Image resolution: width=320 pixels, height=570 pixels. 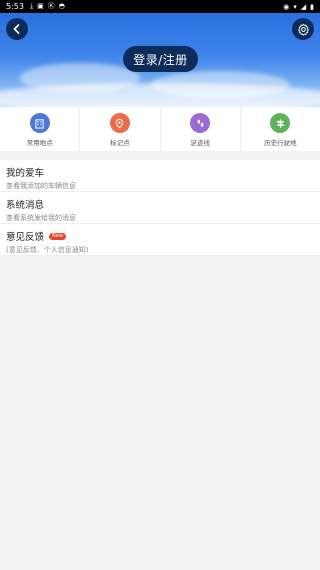 I want to click on building-icon, so click(x=39, y=123).